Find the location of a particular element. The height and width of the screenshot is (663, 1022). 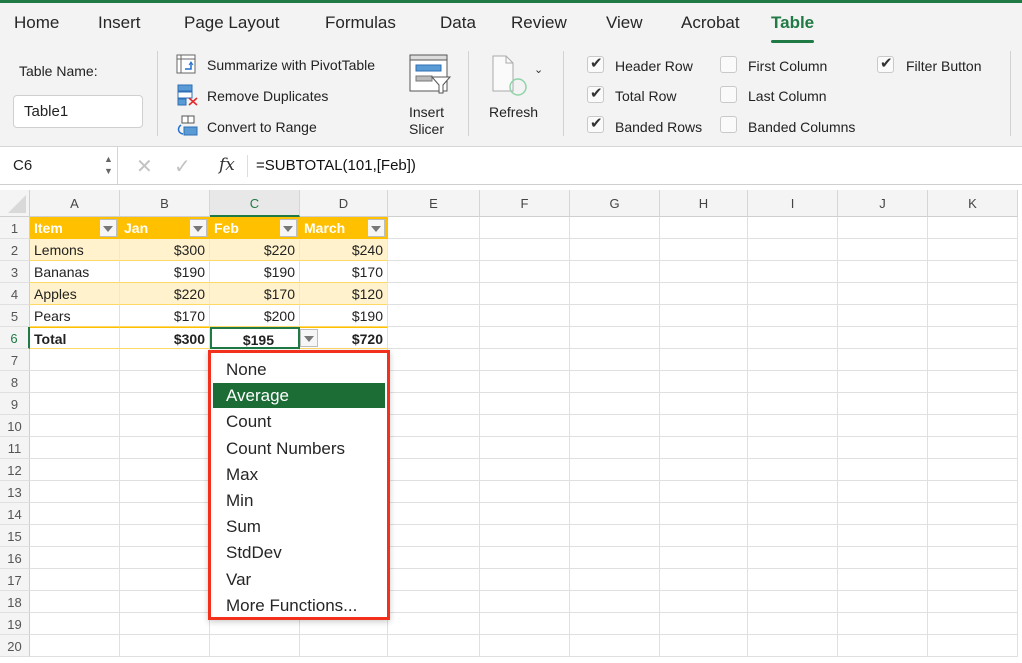

cell-b7 is located at coordinates (165, 360).